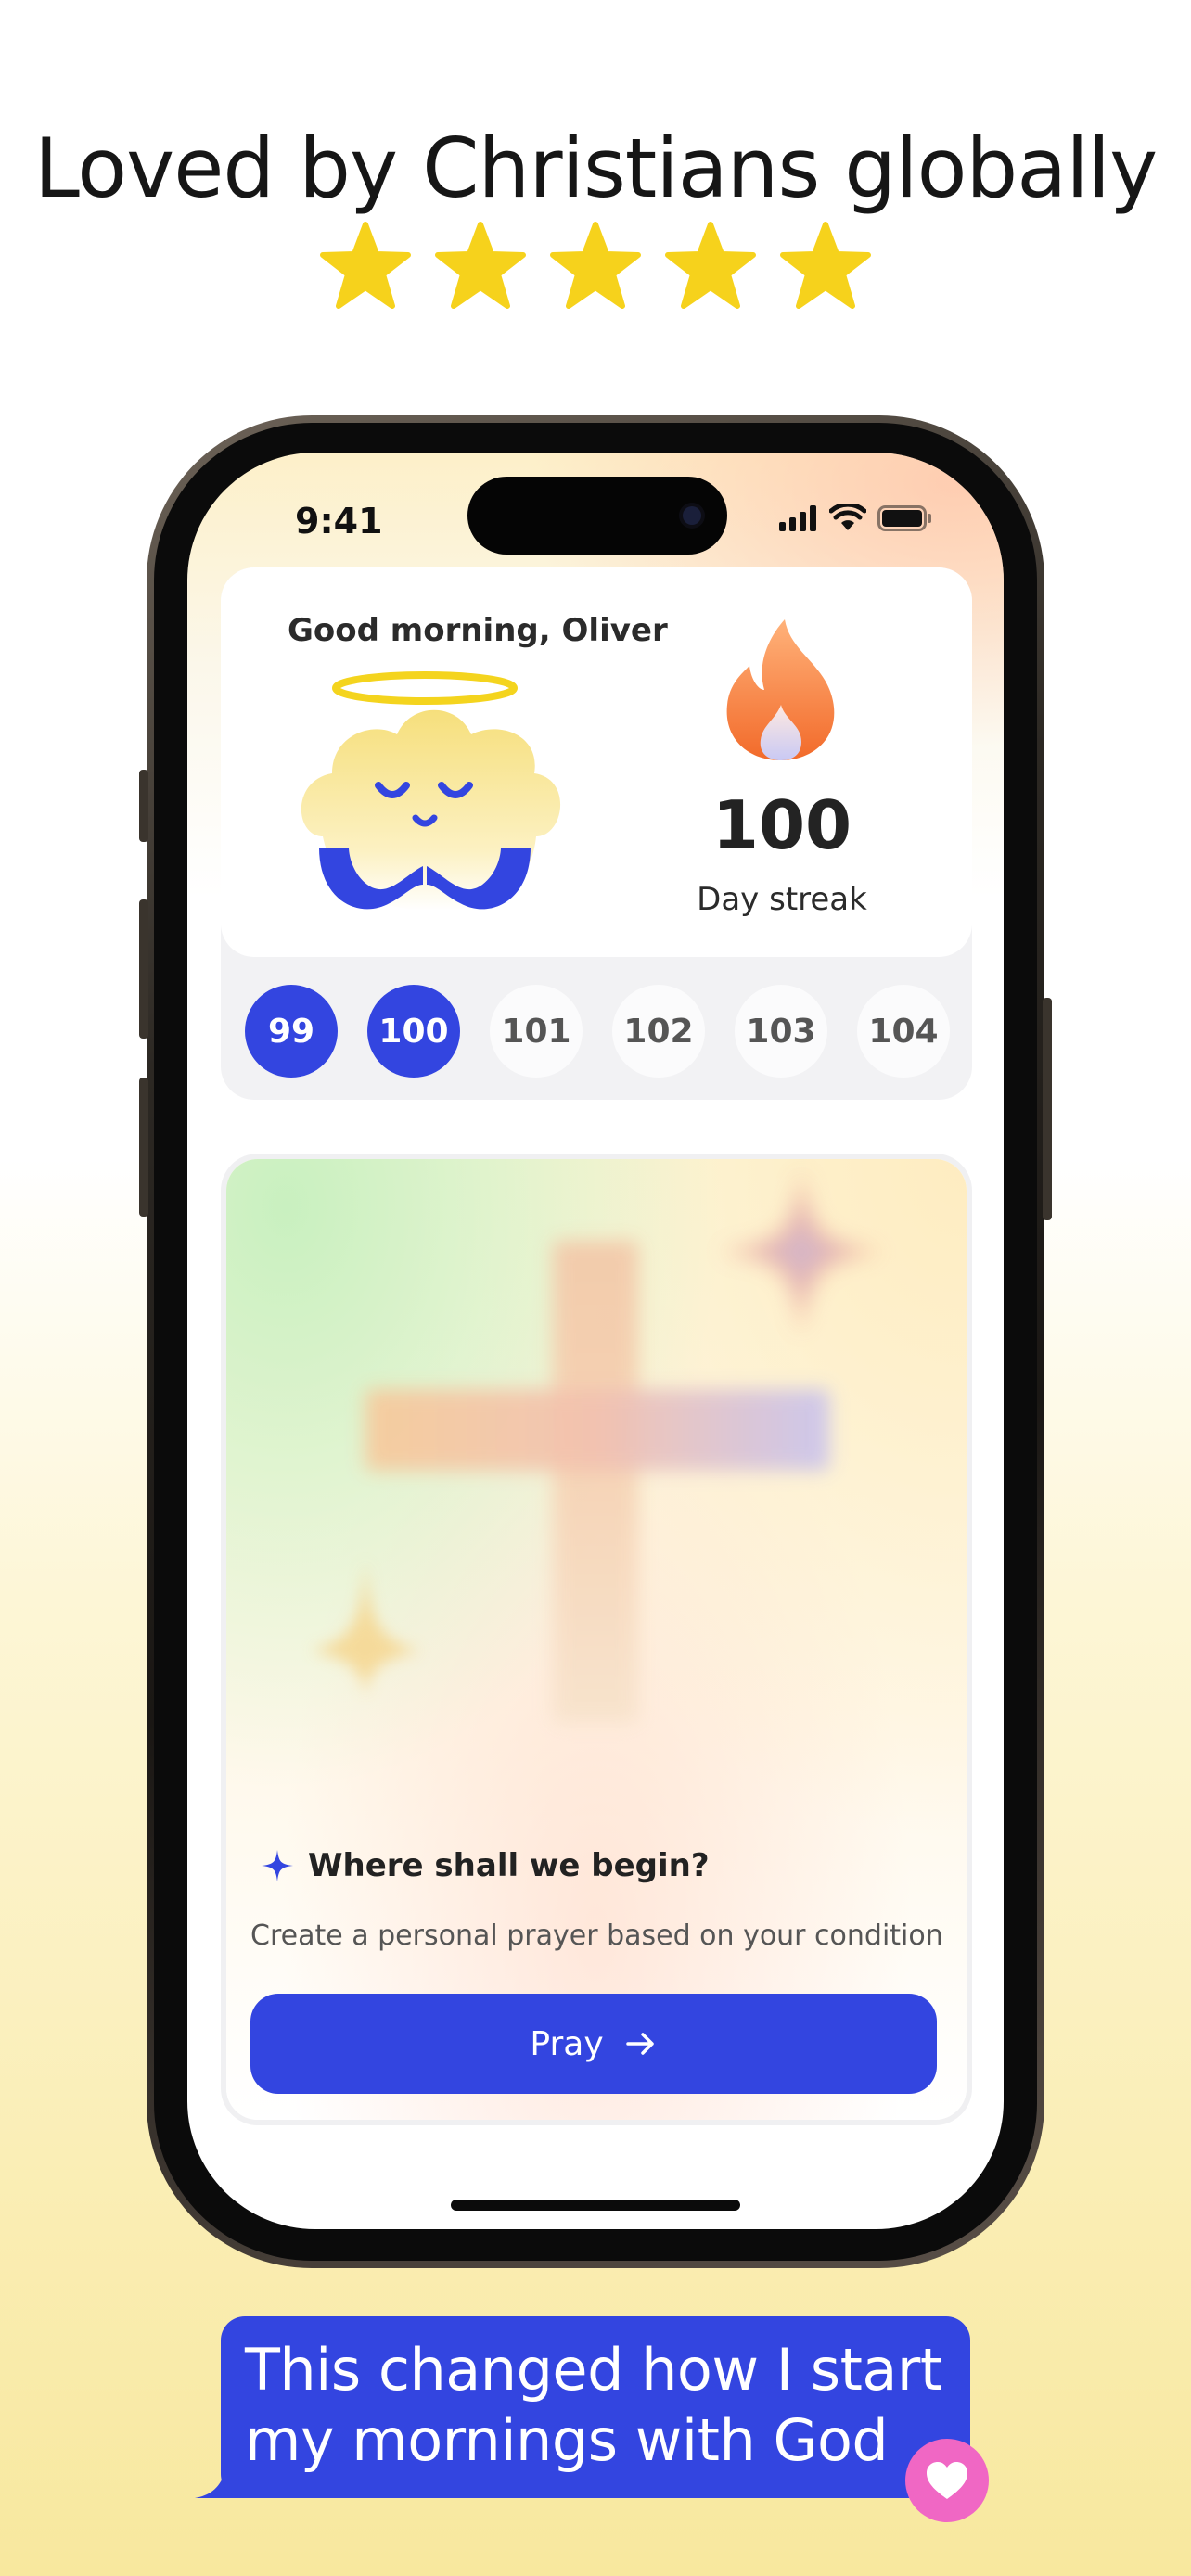 The image size is (1191, 2576). Describe the element at coordinates (567, 2044) in the screenshot. I see `pray-button-label: Pray` at that location.